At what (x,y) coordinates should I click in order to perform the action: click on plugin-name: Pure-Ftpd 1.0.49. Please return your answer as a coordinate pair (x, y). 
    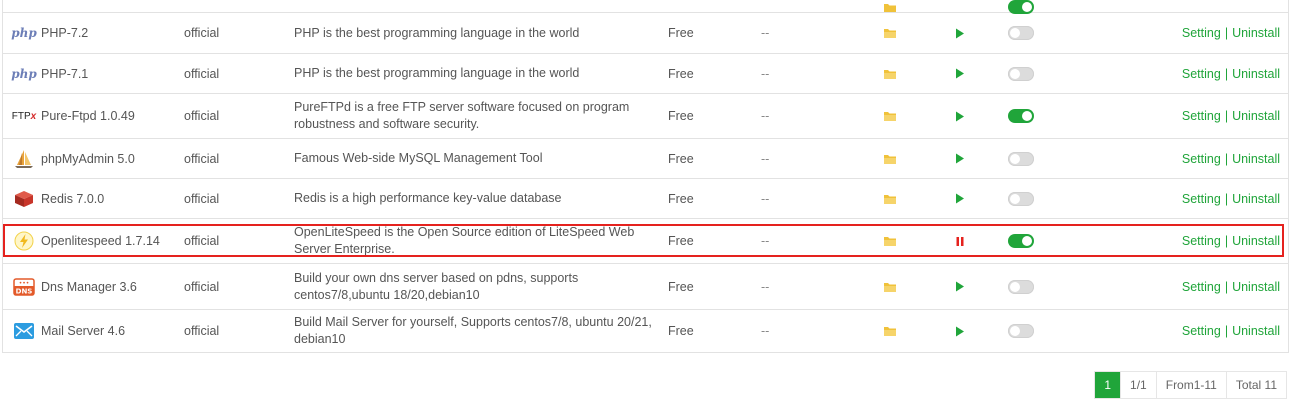
    Looking at the image, I should click on (88, 116).